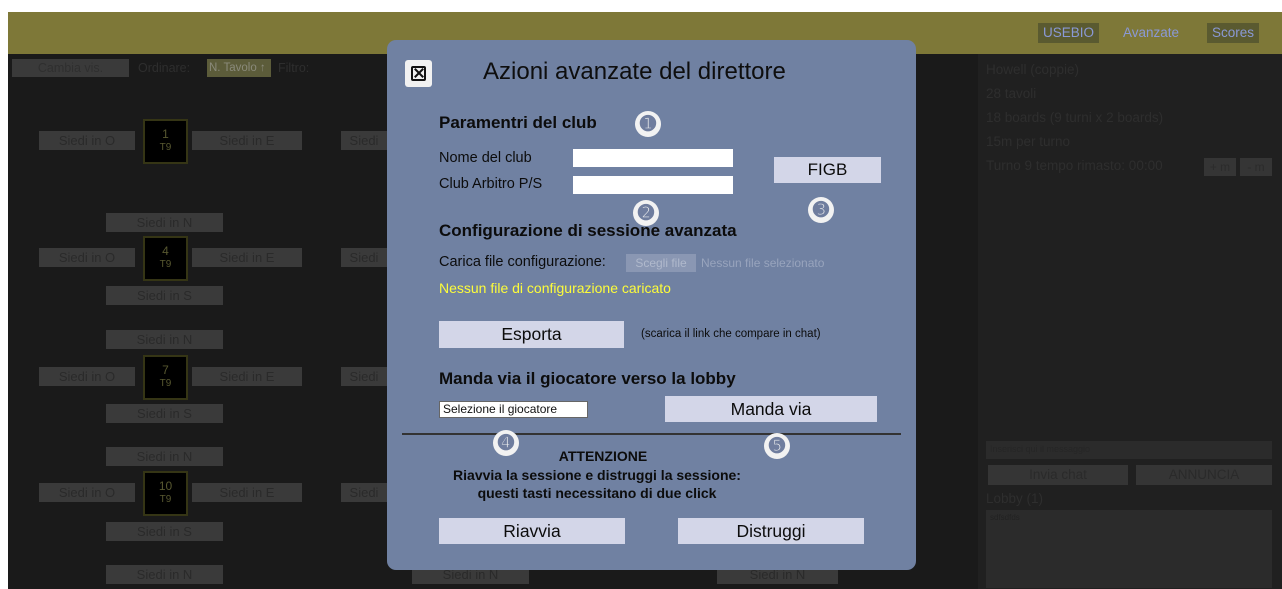  What do you see at coordinates (661, 263) in the screenshot?
I see `choose-file-button: Scegli file` at bounding box center [661, 263].